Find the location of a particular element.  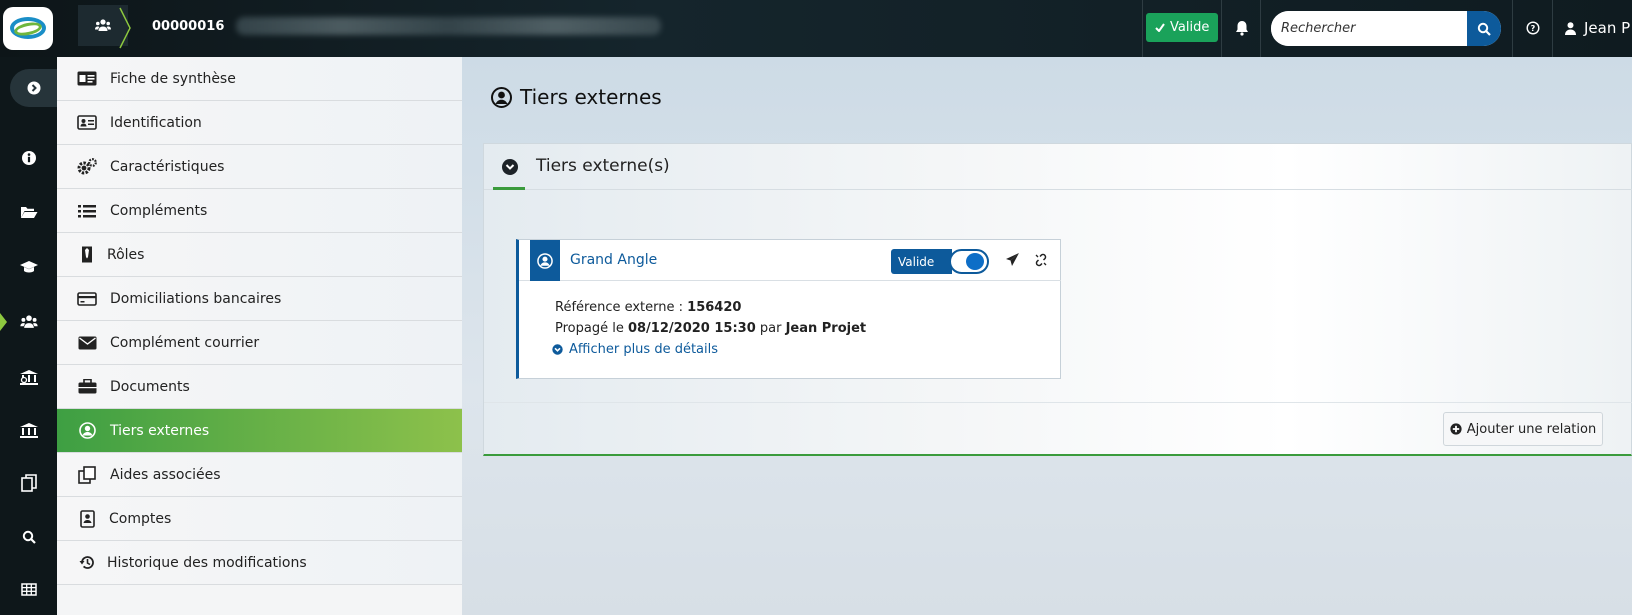

menu-item-documents: Documents is located at coordinates (259, 387).